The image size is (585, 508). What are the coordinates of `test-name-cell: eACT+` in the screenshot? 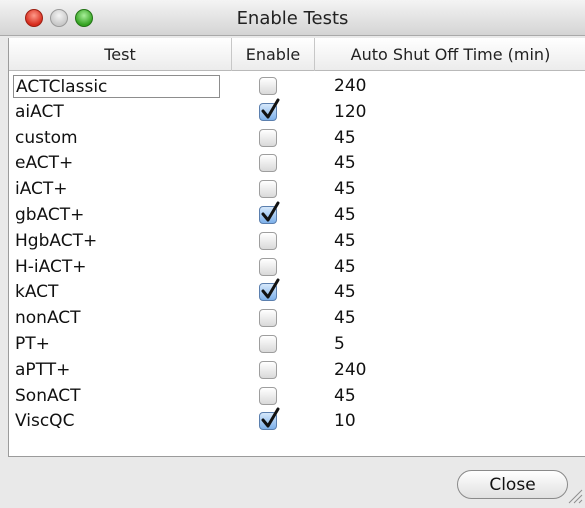 It's located at (43, 163).